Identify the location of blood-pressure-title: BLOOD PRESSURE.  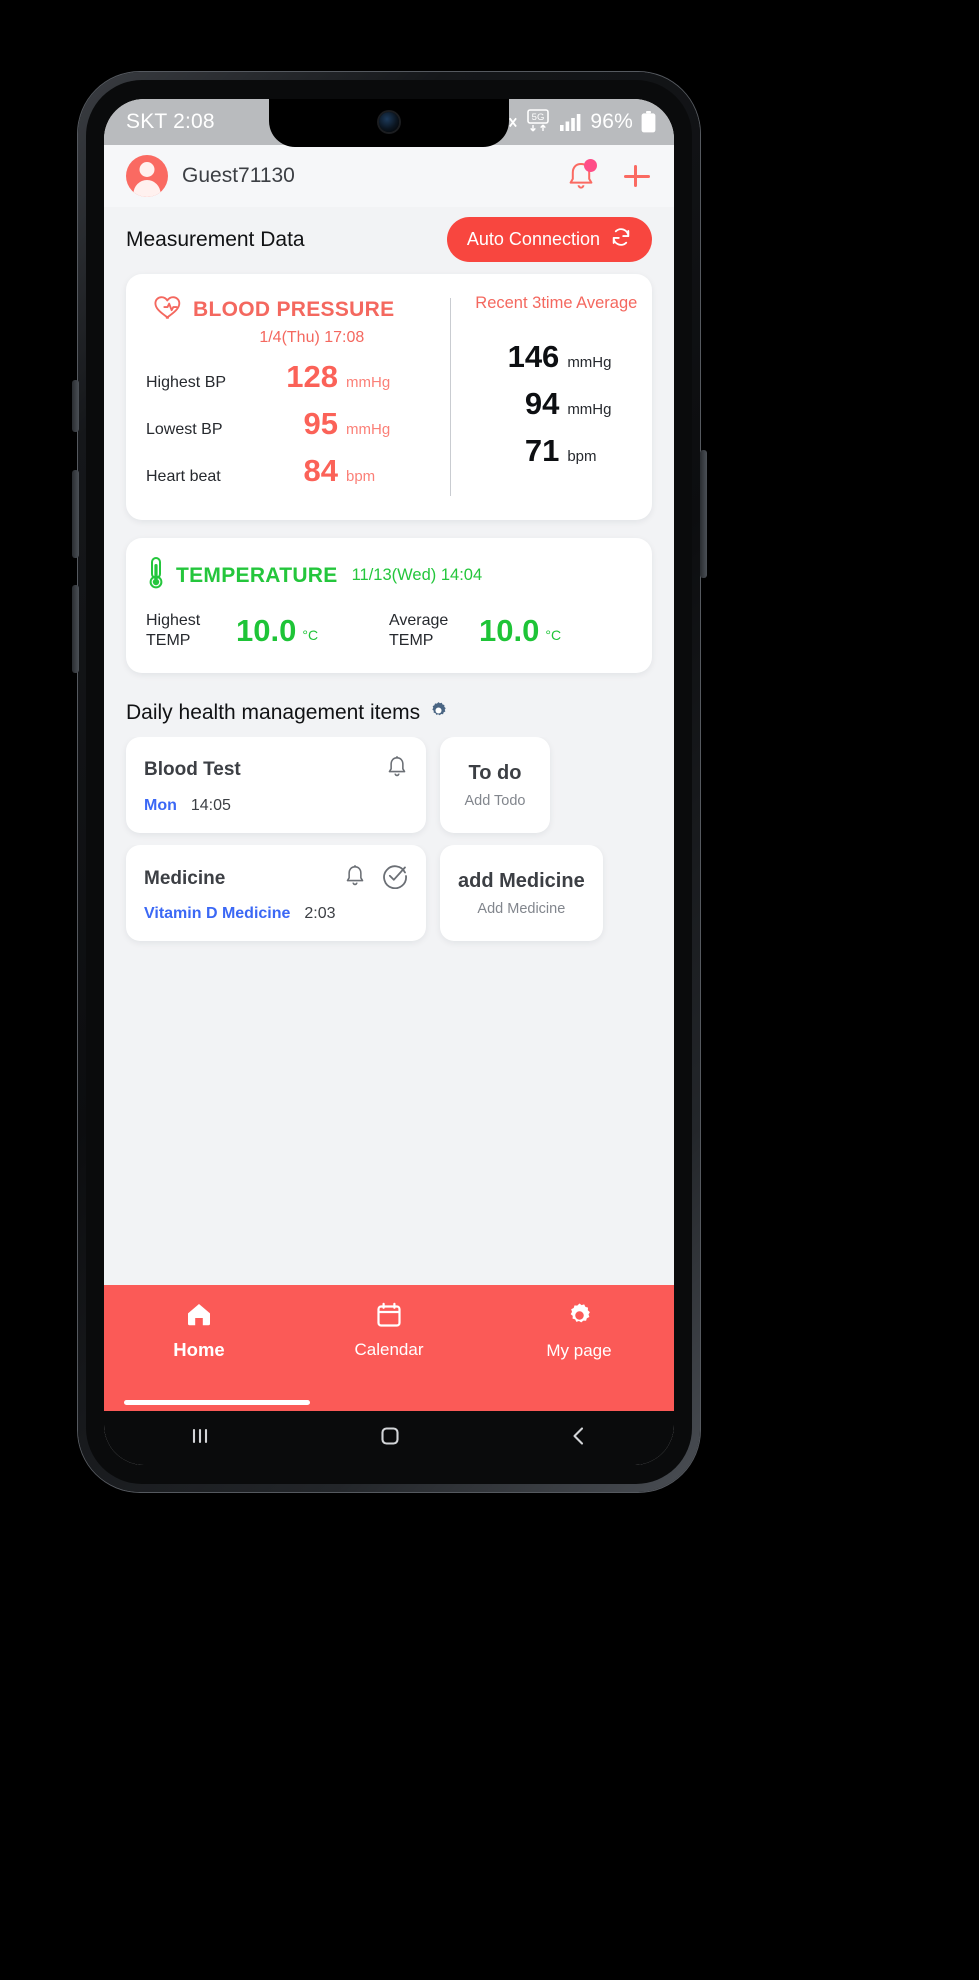
(294, 309).